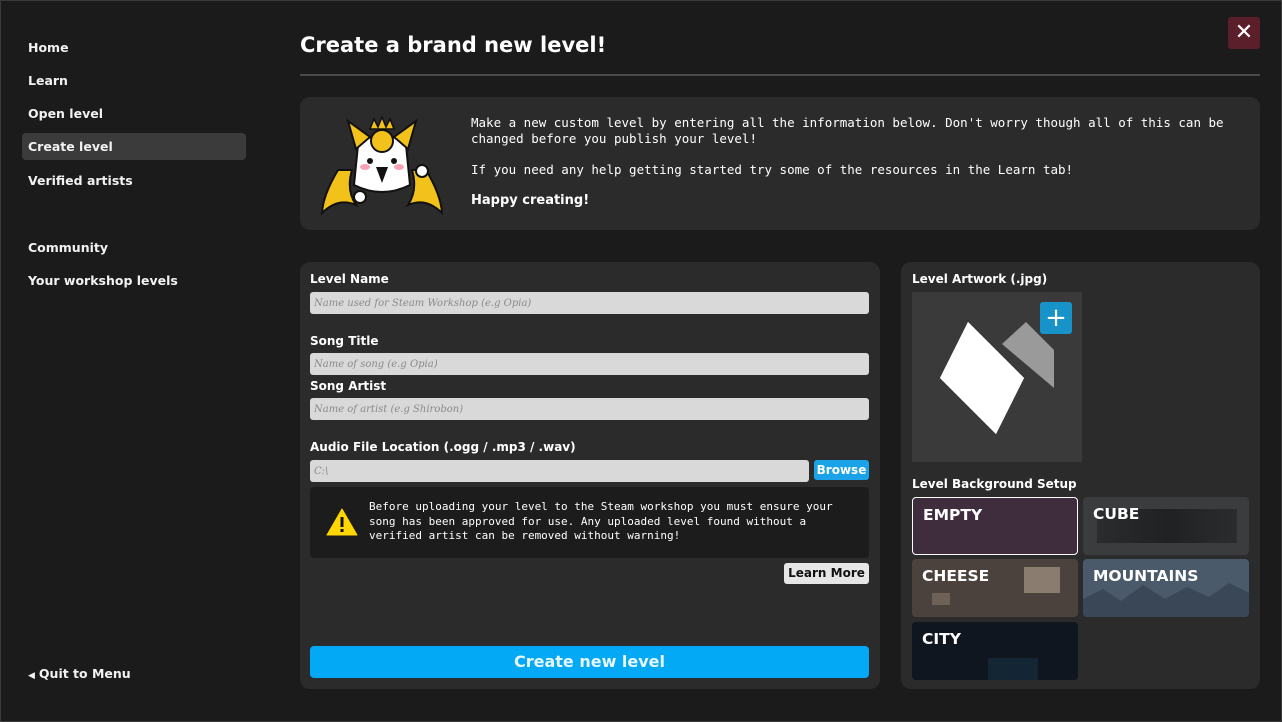 The width and height of the screenshot is (1282, 722). I want to click on learn-more-button: Learn More, so click(826, 573).